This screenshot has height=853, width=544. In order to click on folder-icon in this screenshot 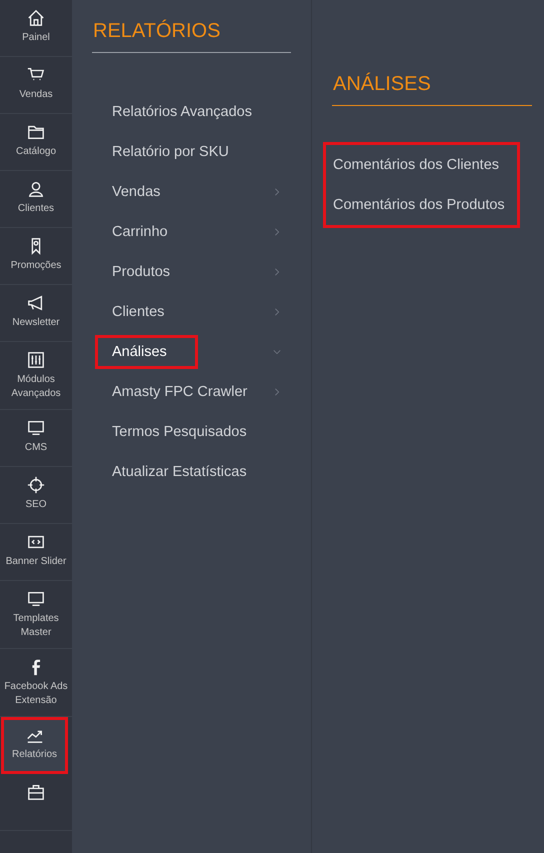, I will do `click(36, 132)`.